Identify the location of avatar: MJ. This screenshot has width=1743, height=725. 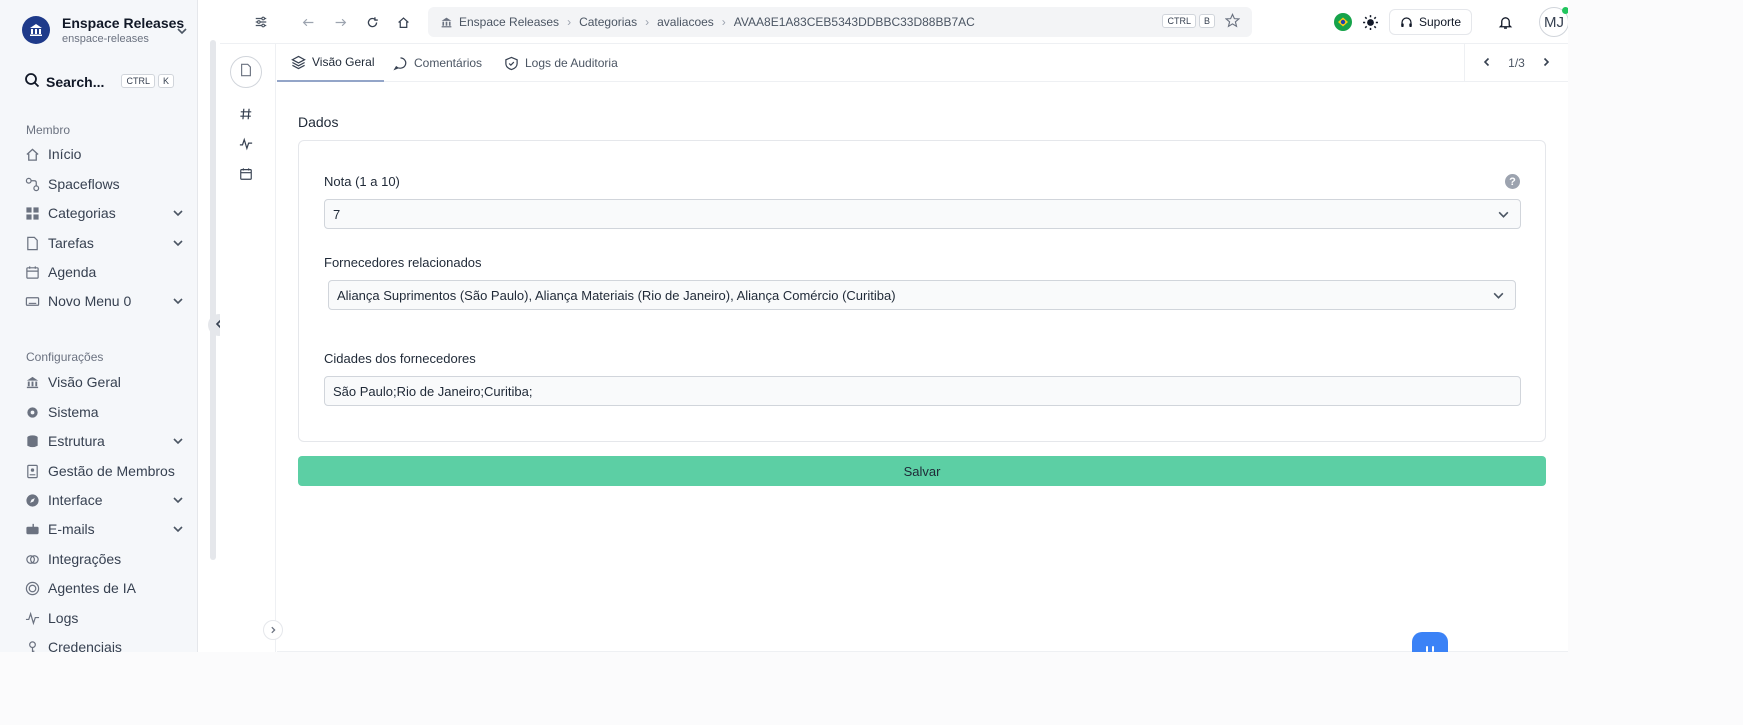
(1553, 22).